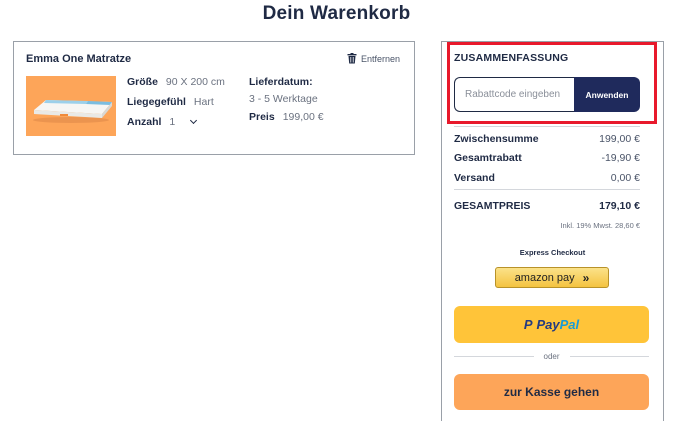 The width and height of the screenshot is (673, 421). What do you see at coordinates (544, 277) in the screenshot?
I see `amazon-pay-logo: amazon pay` at bounding box center [544, 277].